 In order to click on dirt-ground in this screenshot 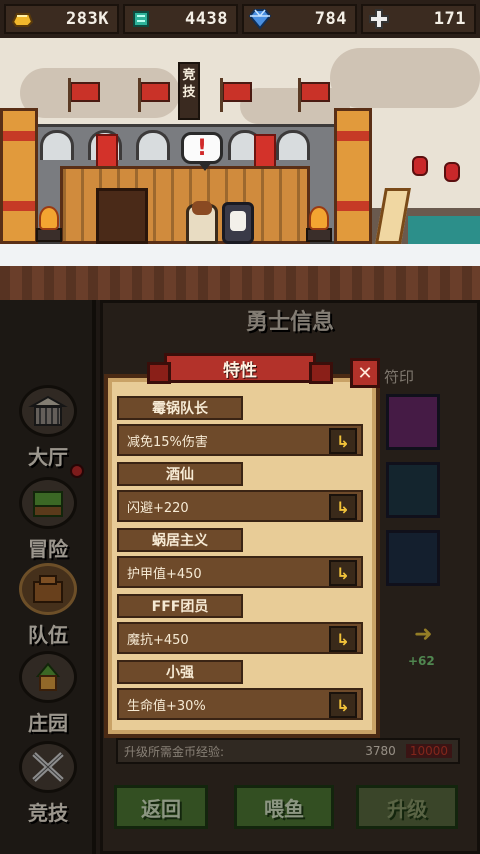, I will do `click(240, 283)`.